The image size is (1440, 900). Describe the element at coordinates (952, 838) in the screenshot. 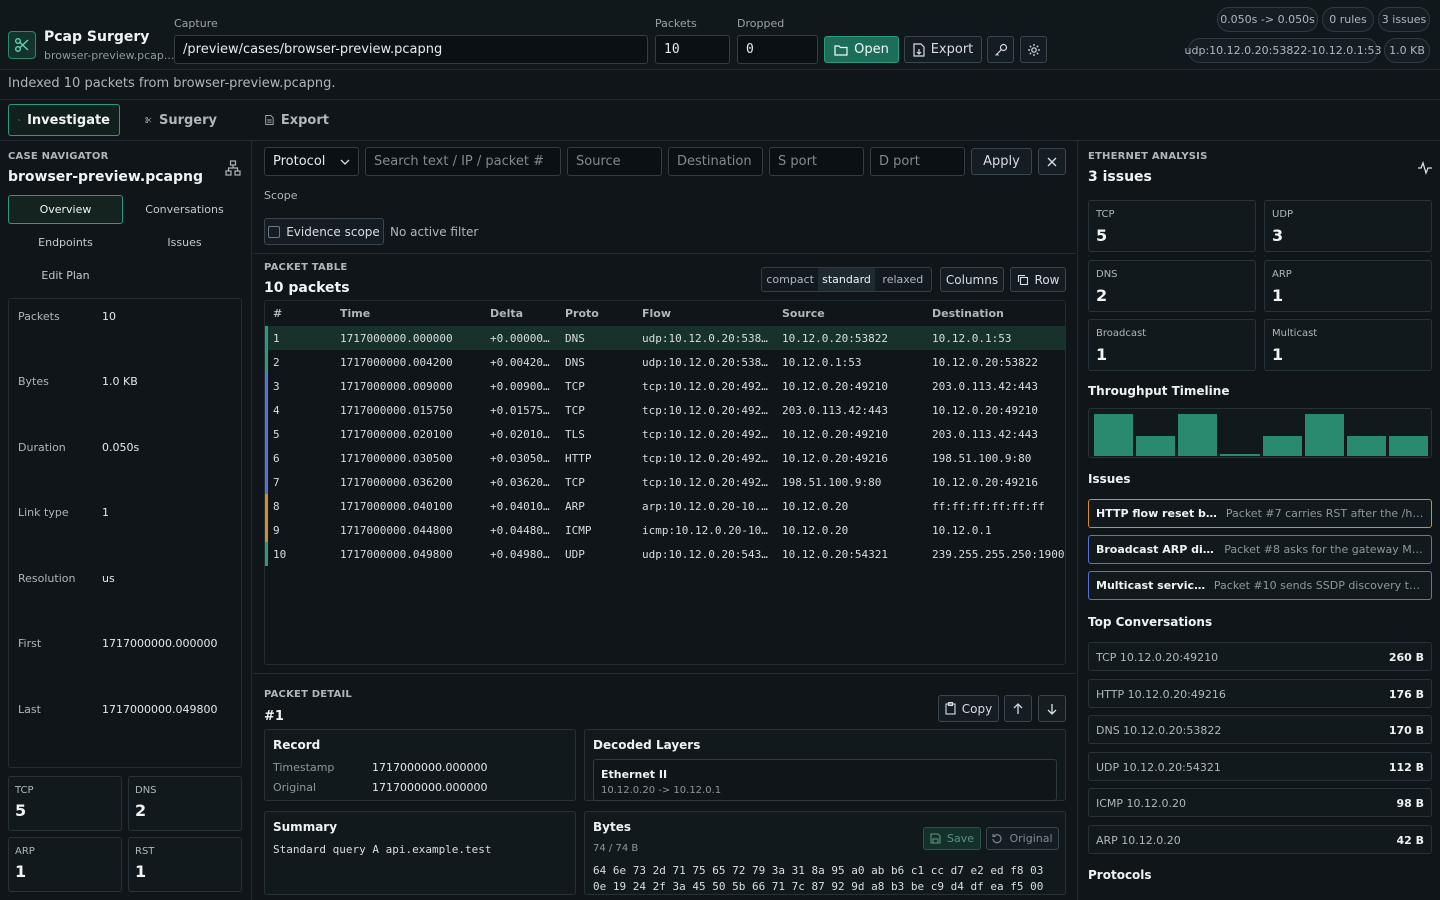

I see `save-button: Save` at that location.